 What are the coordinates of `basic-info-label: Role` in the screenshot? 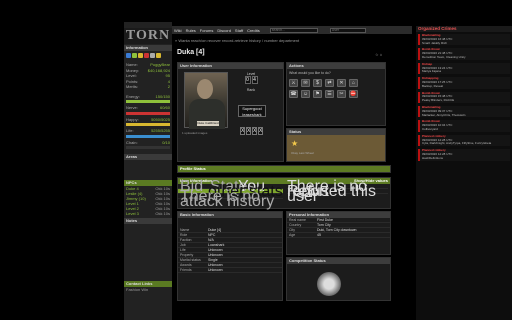 It's located at (184, 235).